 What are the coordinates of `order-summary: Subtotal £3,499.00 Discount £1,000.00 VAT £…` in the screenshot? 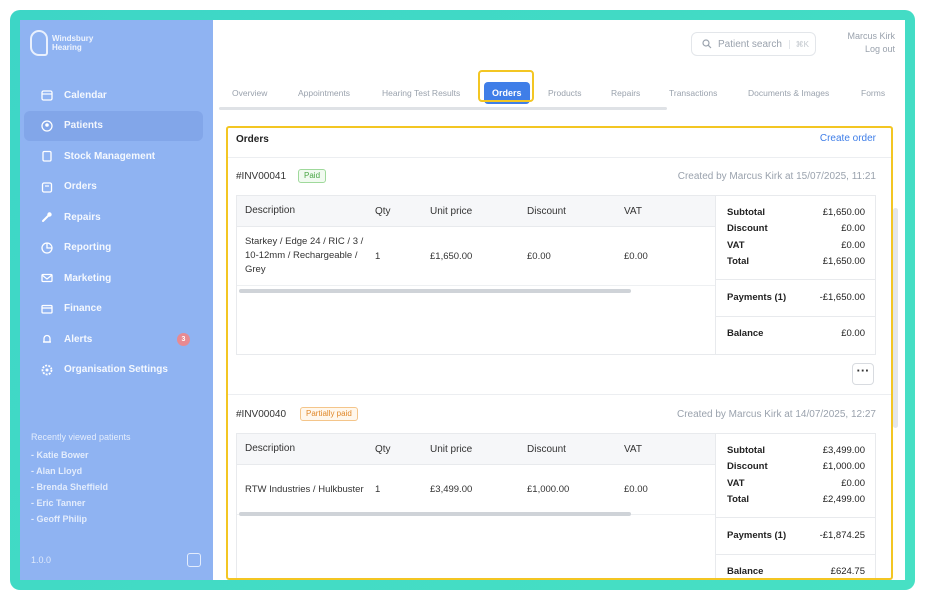 It's located at (795, 506).